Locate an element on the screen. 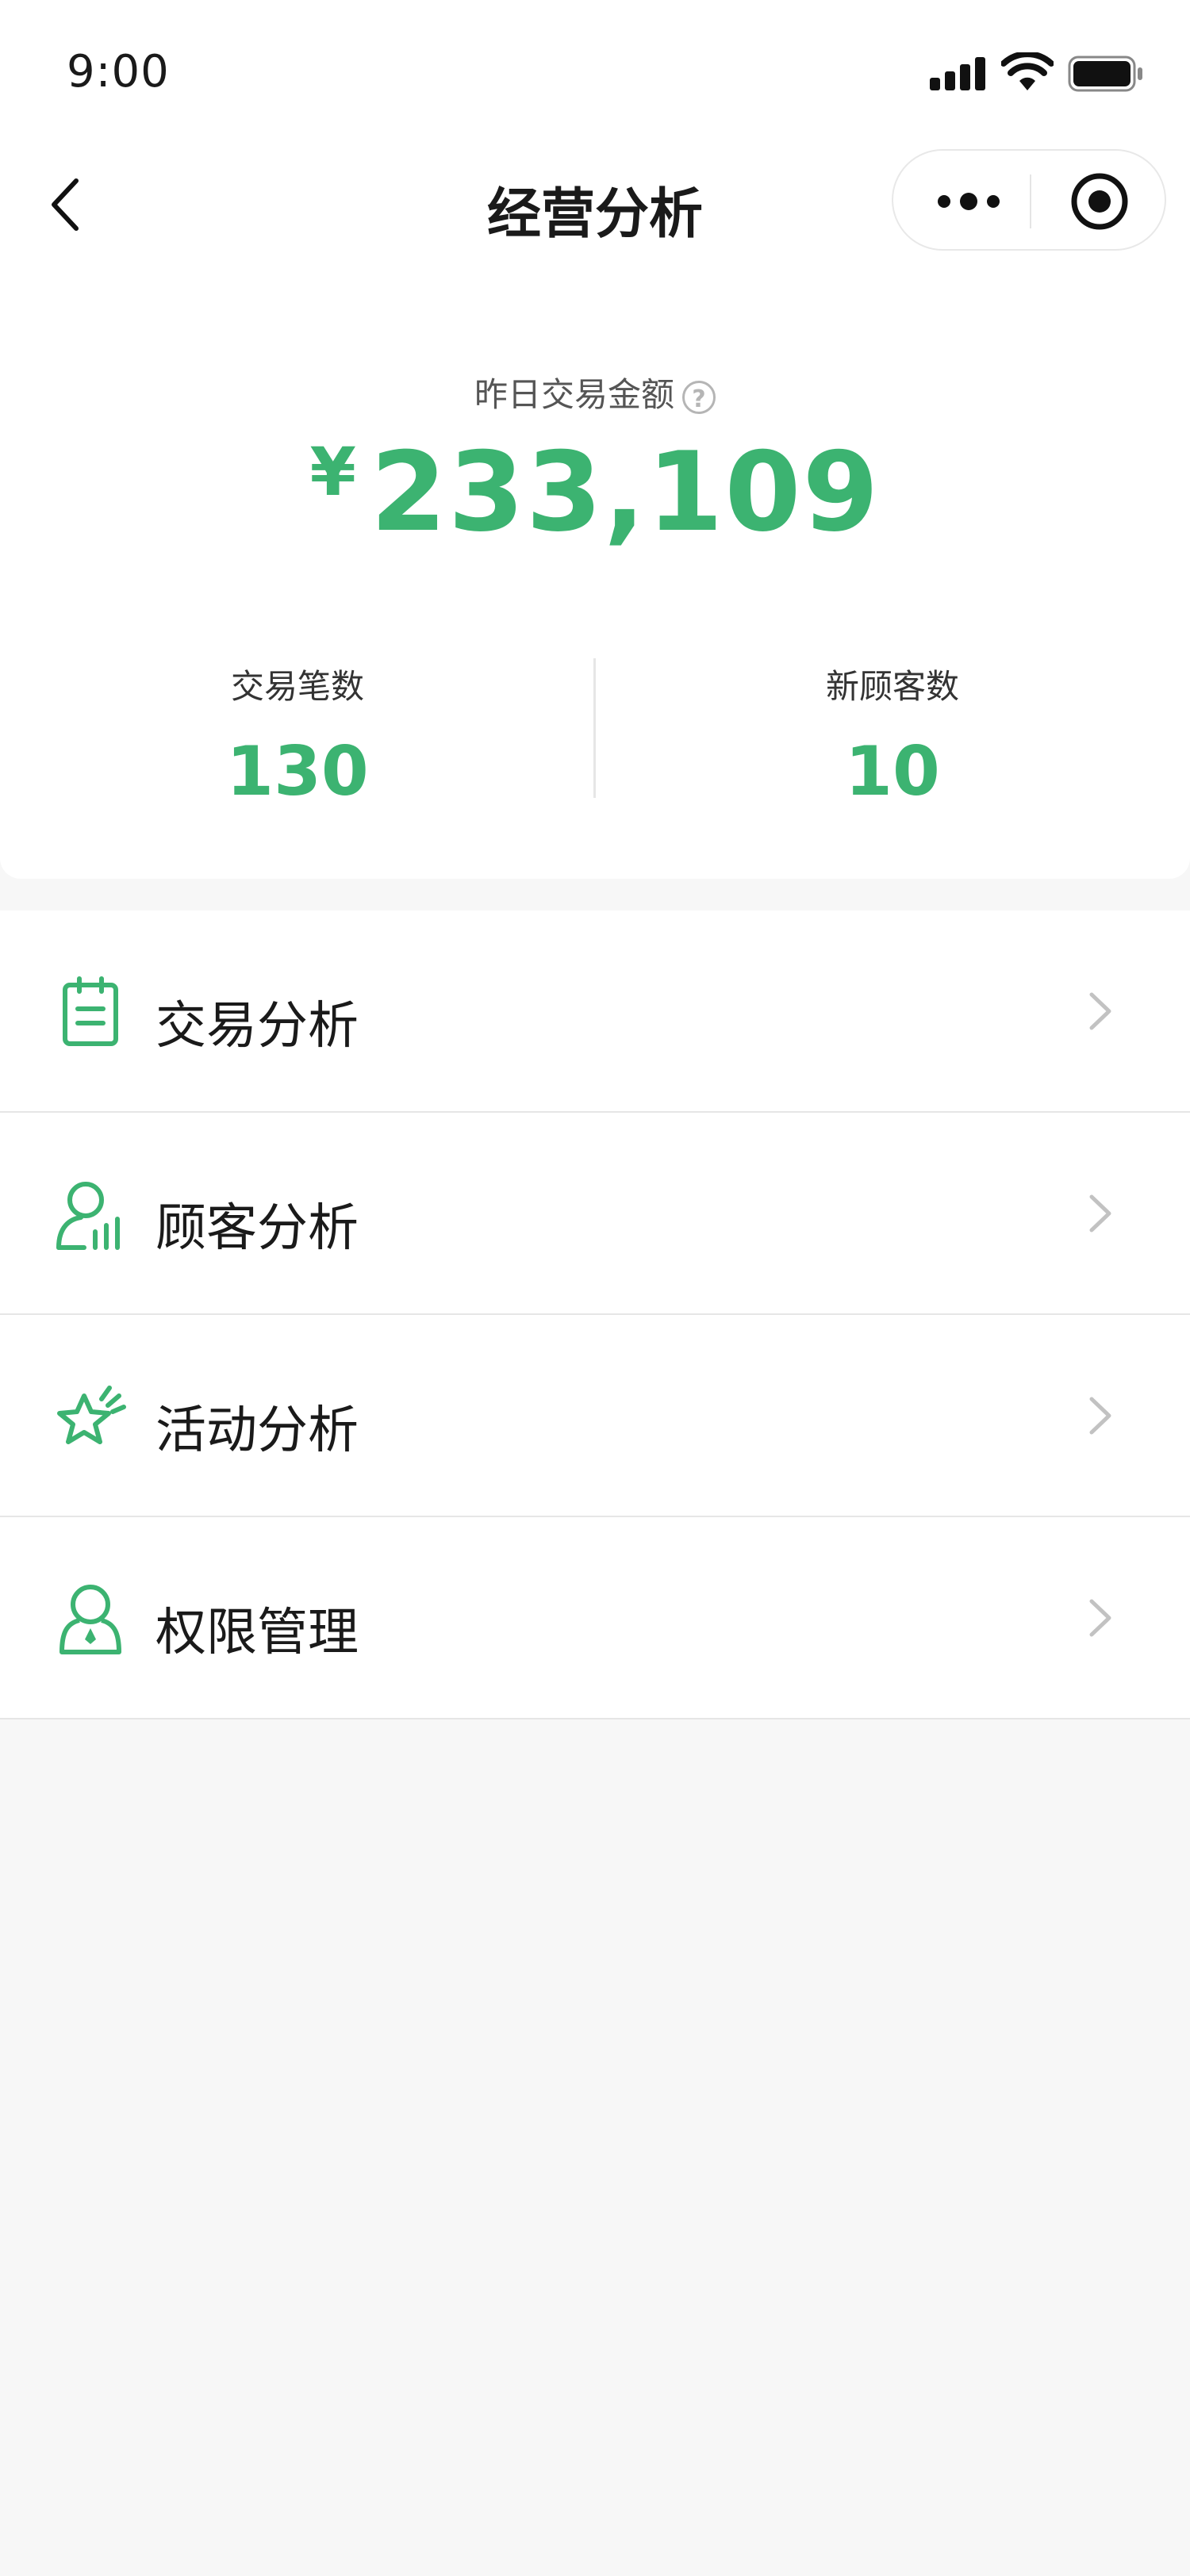  status-time: 9:00 is located at coordinates (118, 72).